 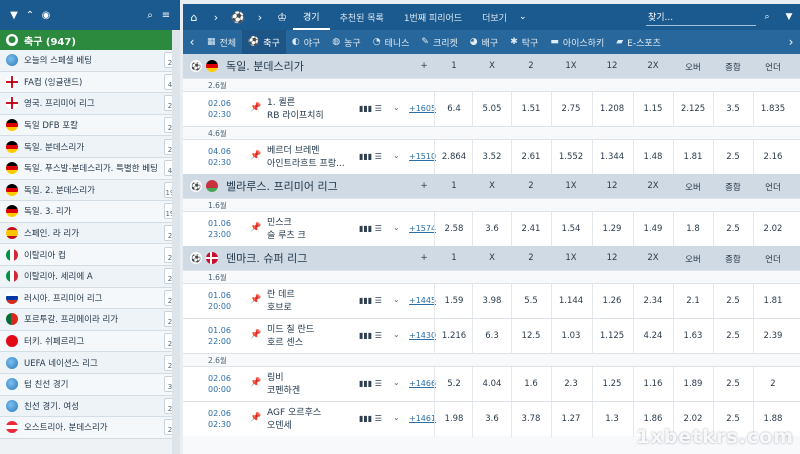 What do you see at coordinates (454, 157) in the screenshot?
I see `odds-cell: 2.864` at bounding box center [454, 157].